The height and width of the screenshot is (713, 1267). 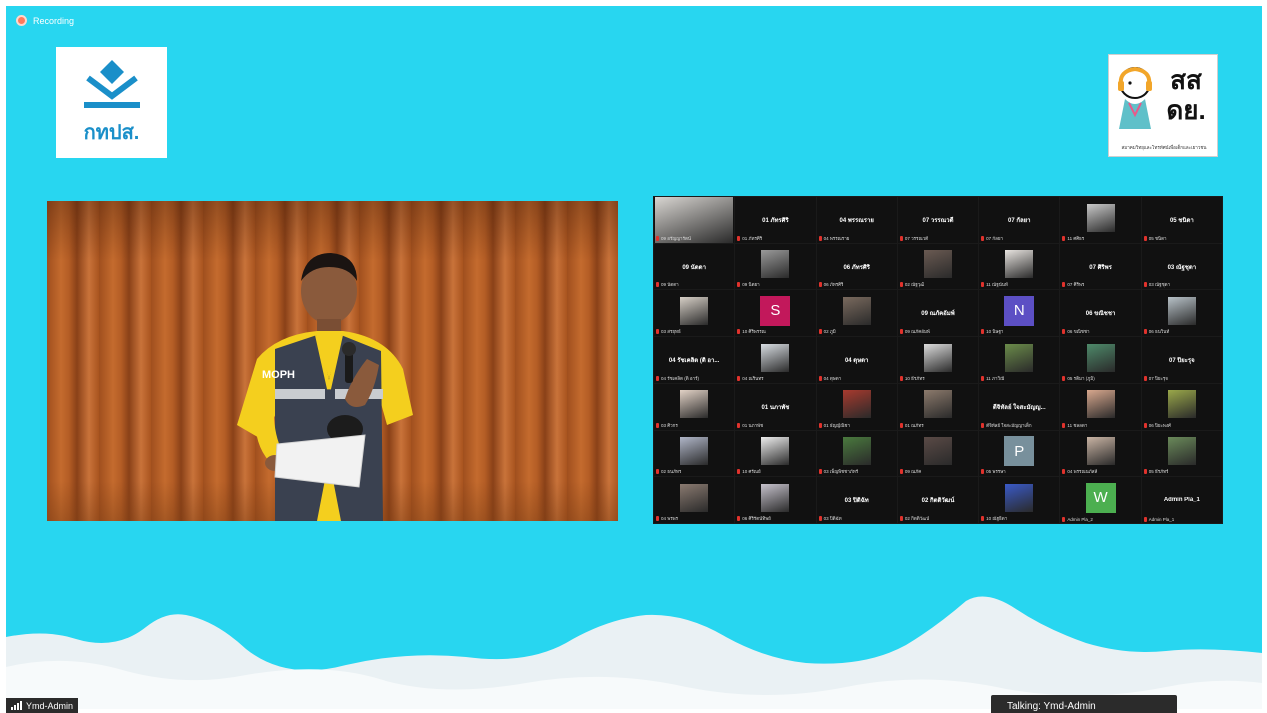 What do you see at coordinates (1073, 284) in the screenshot?
I see `participant-label: 07 ศิริพร` at bounding box center [1073, 284].